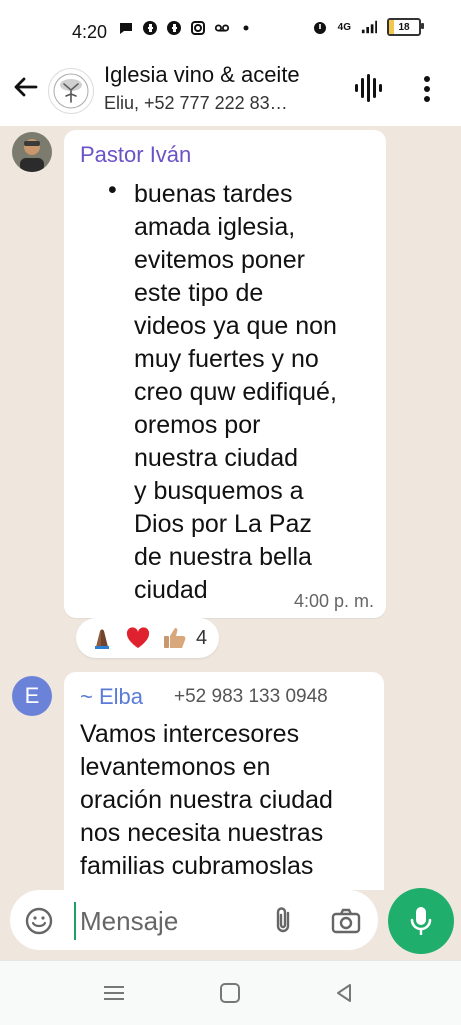 The width and height of the screenshot is (461, 1025). I want to click on group-avatar, so click(71, 91).